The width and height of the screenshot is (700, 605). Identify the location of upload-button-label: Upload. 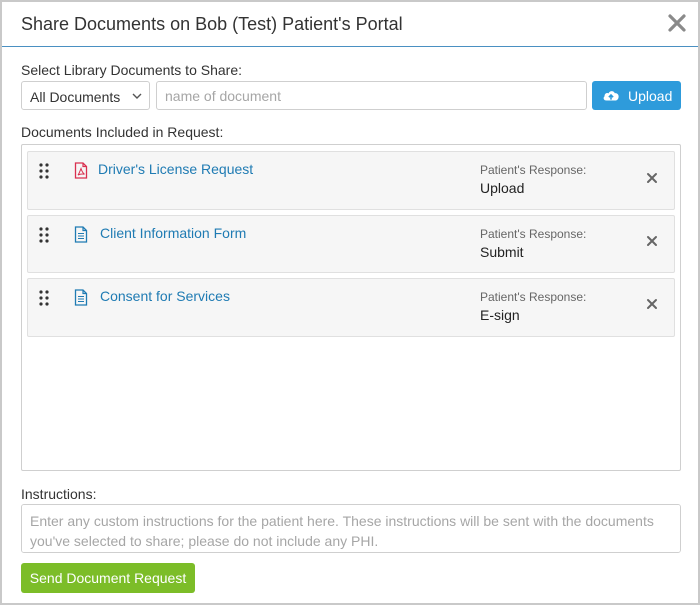
(650, 96).